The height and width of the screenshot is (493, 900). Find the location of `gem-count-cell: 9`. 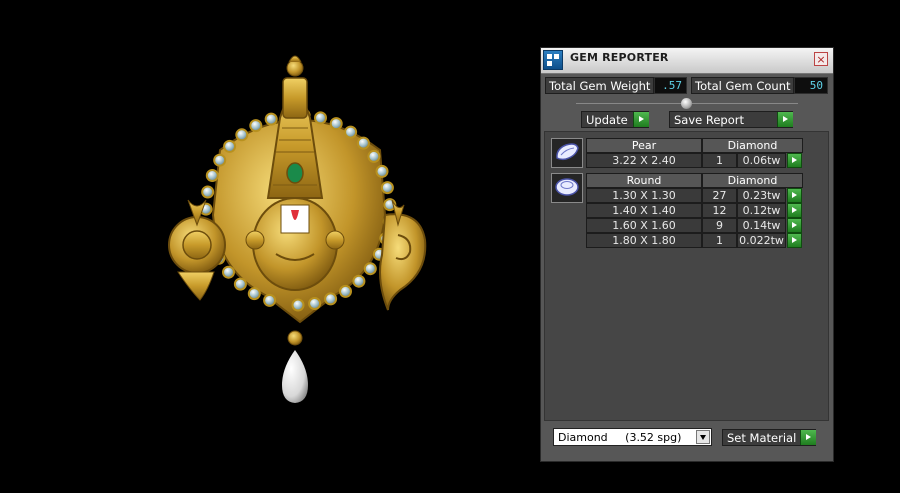

gem-count-cell: 9 is located at coordinates (719, 225).